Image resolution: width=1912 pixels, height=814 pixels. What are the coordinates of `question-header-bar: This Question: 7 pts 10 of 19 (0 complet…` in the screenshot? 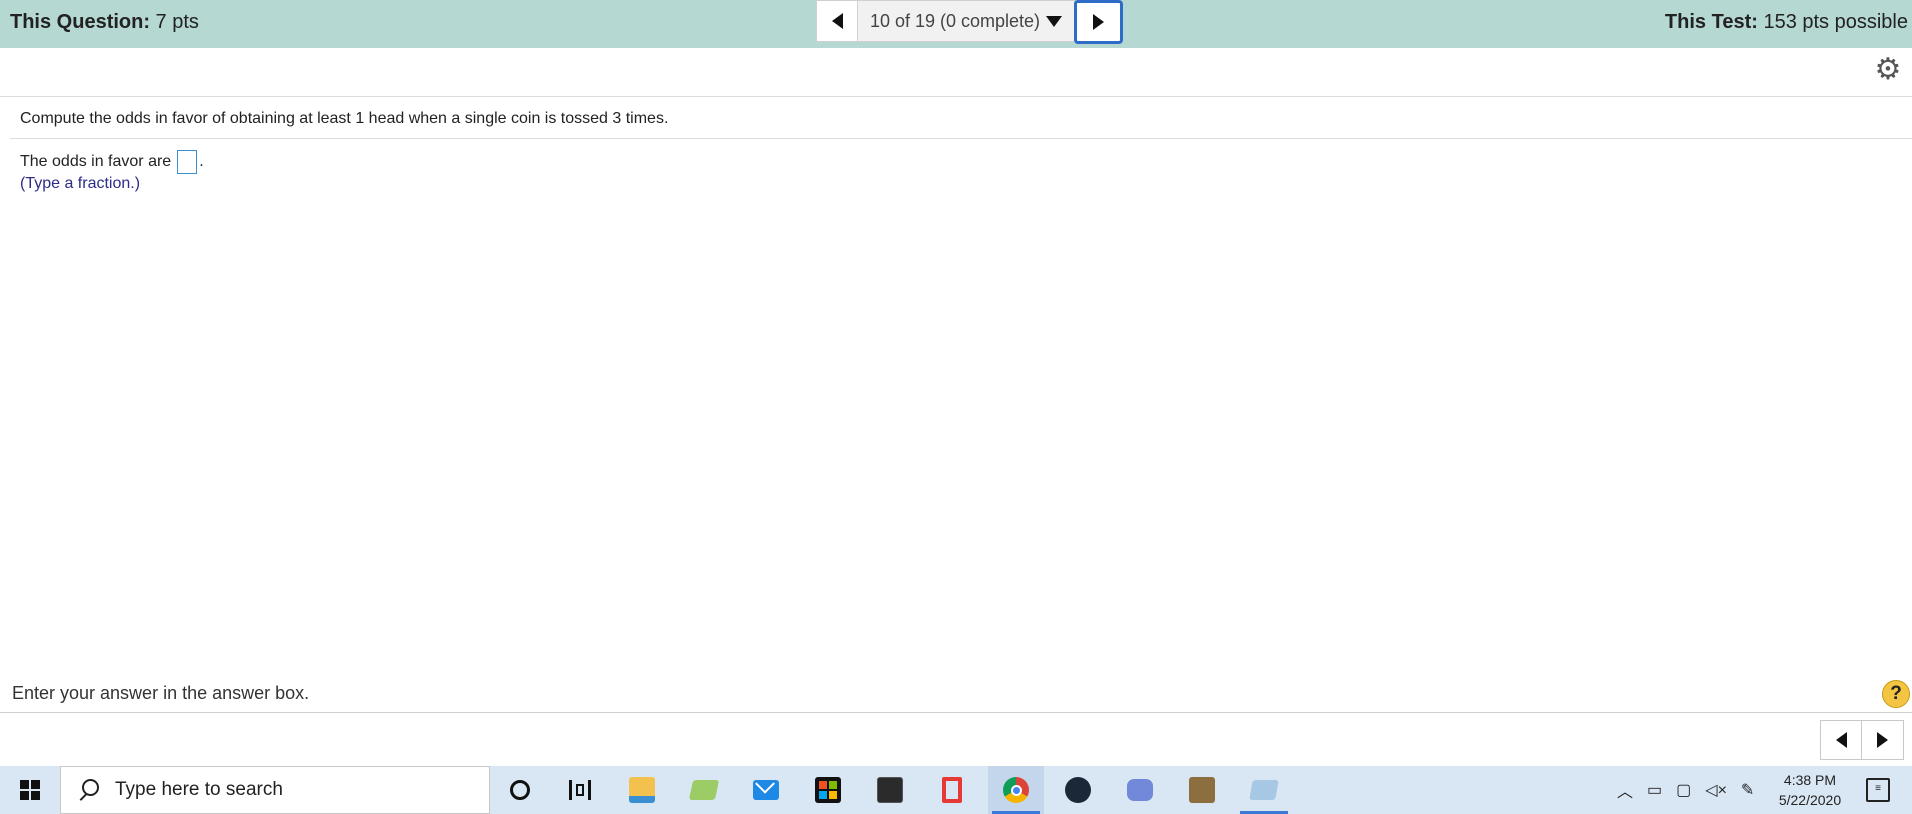 It's located at (956, 24).